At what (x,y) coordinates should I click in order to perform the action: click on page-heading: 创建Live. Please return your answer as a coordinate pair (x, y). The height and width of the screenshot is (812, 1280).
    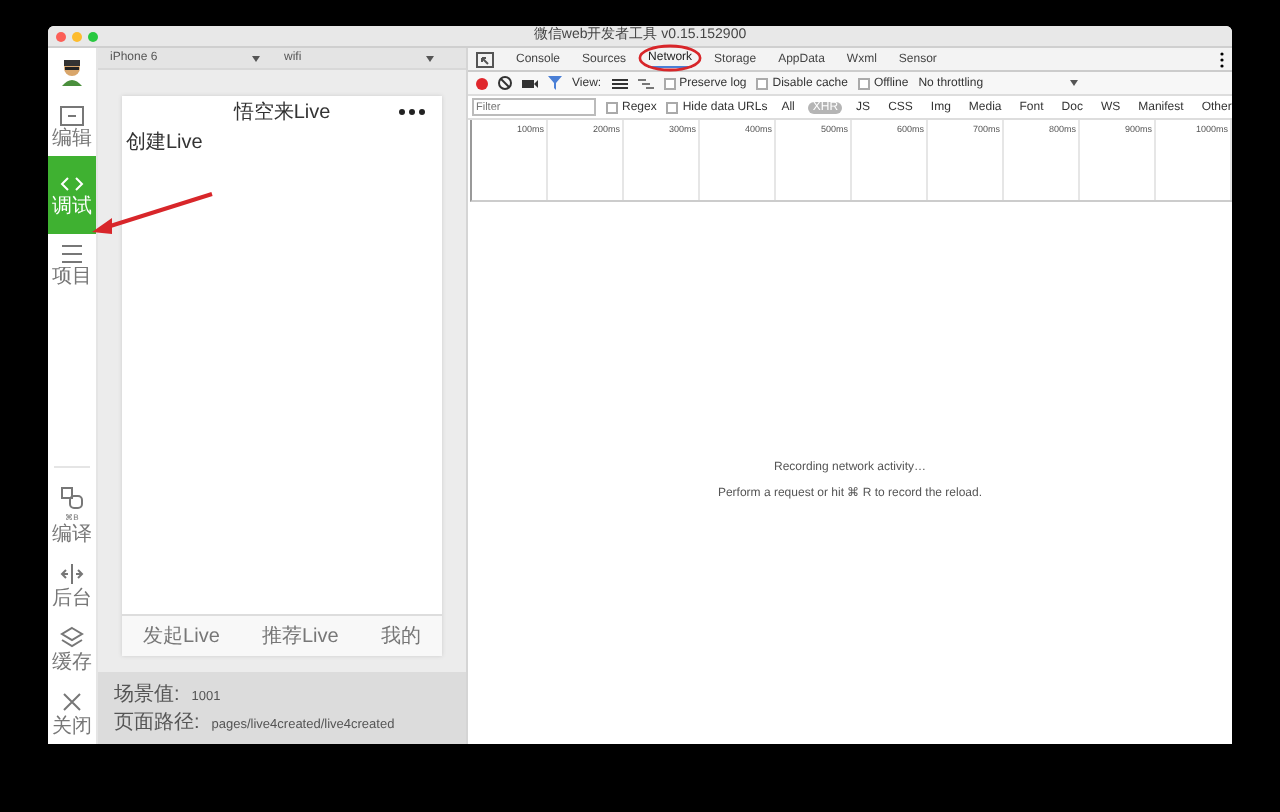
    Looking at the image, I should click on (163, 142).